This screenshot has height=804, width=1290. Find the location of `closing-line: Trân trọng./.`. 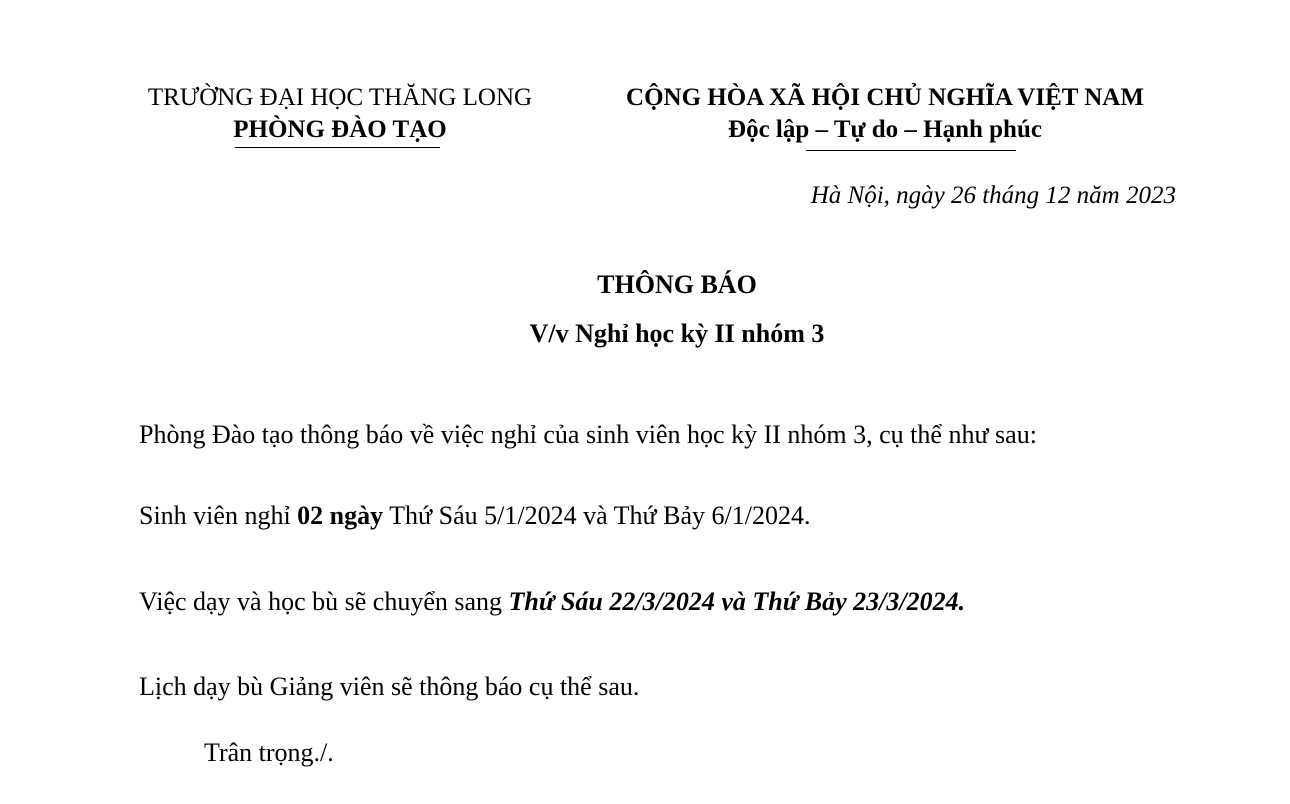

closing-line: Trân trọng./. is located at coordinates (269, 752).